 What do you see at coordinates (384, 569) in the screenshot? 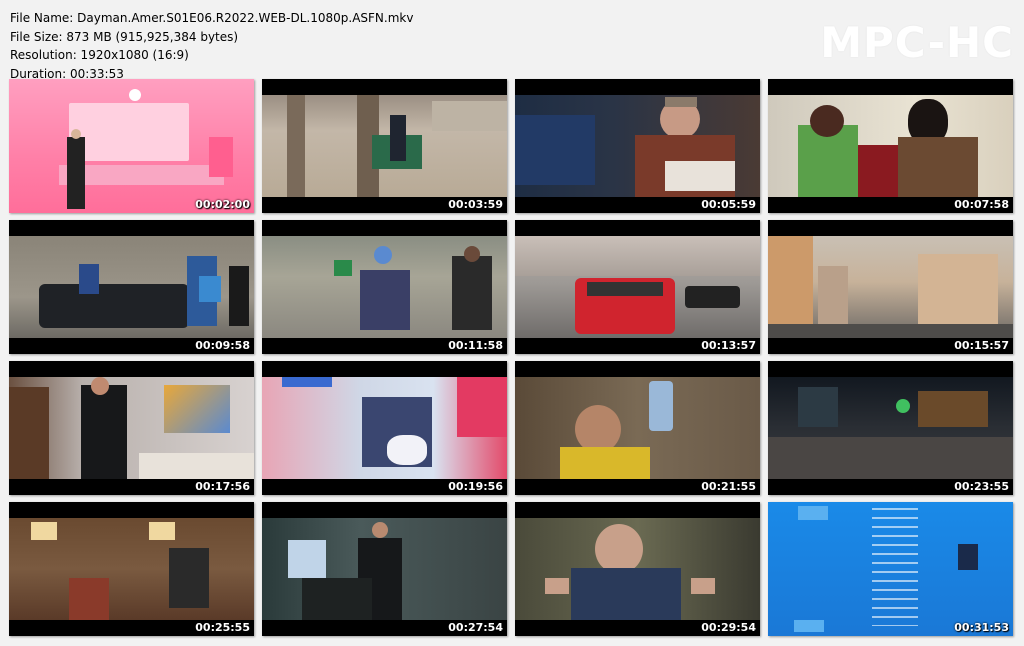
I see `thumbnail: 00:27:54` at bounding box center [384, 569].